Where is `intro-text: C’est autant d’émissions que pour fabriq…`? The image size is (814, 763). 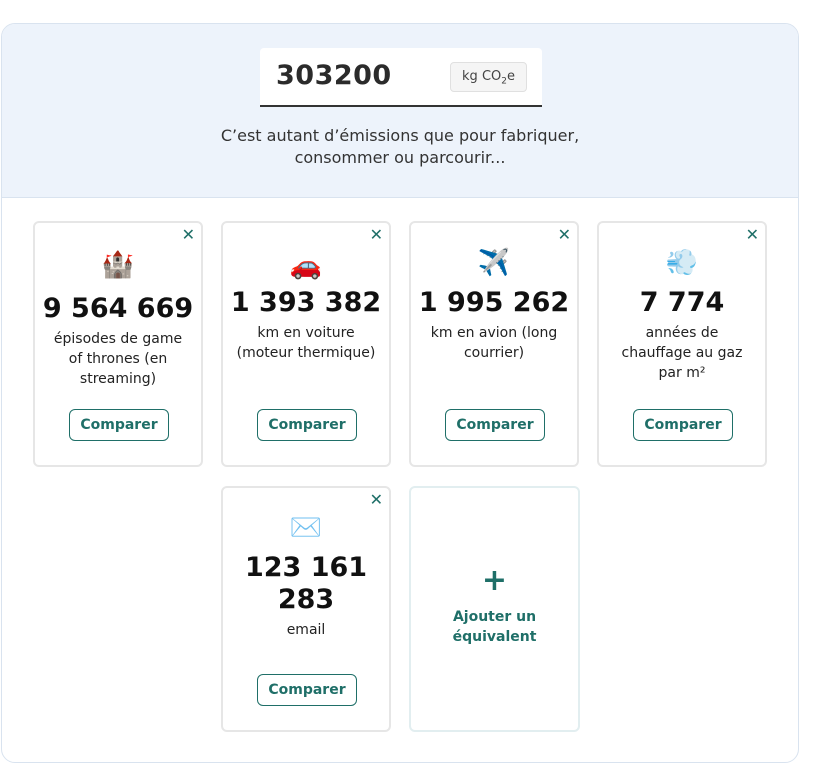 intro-text: C’est autant d’émissions que pour fabriq… is located at coordinates (400, 146).